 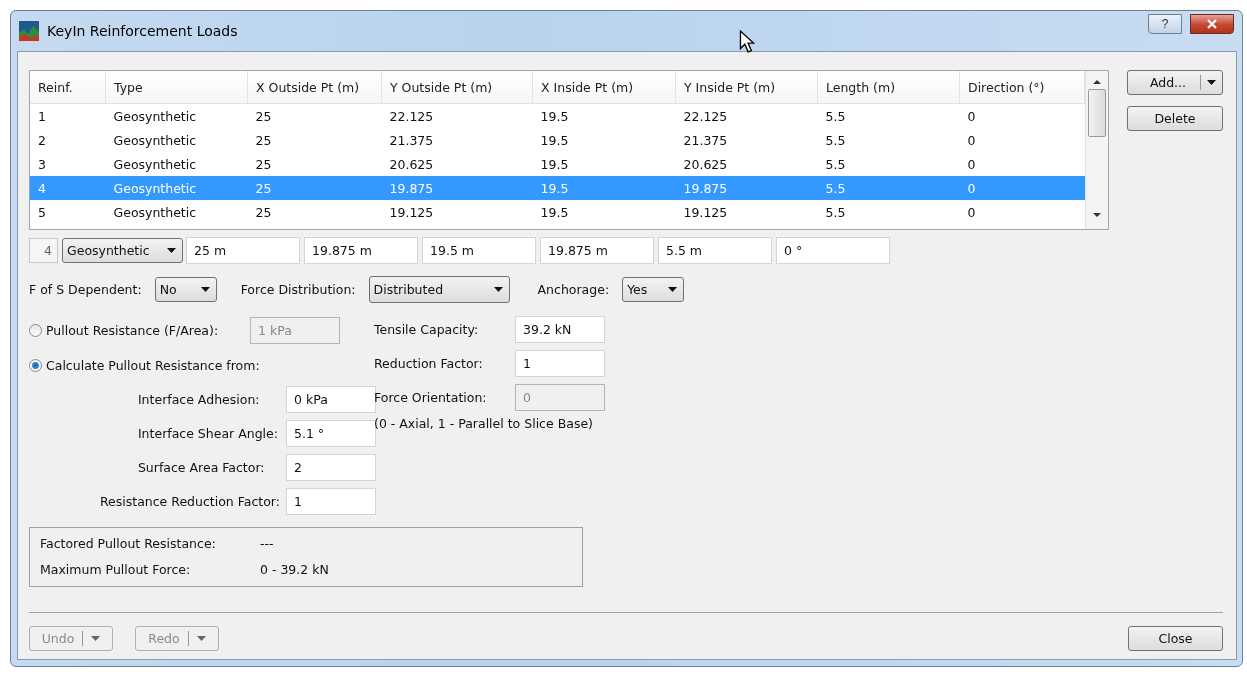 I want to click on table-cell: 3, so click(x=68, y=164).